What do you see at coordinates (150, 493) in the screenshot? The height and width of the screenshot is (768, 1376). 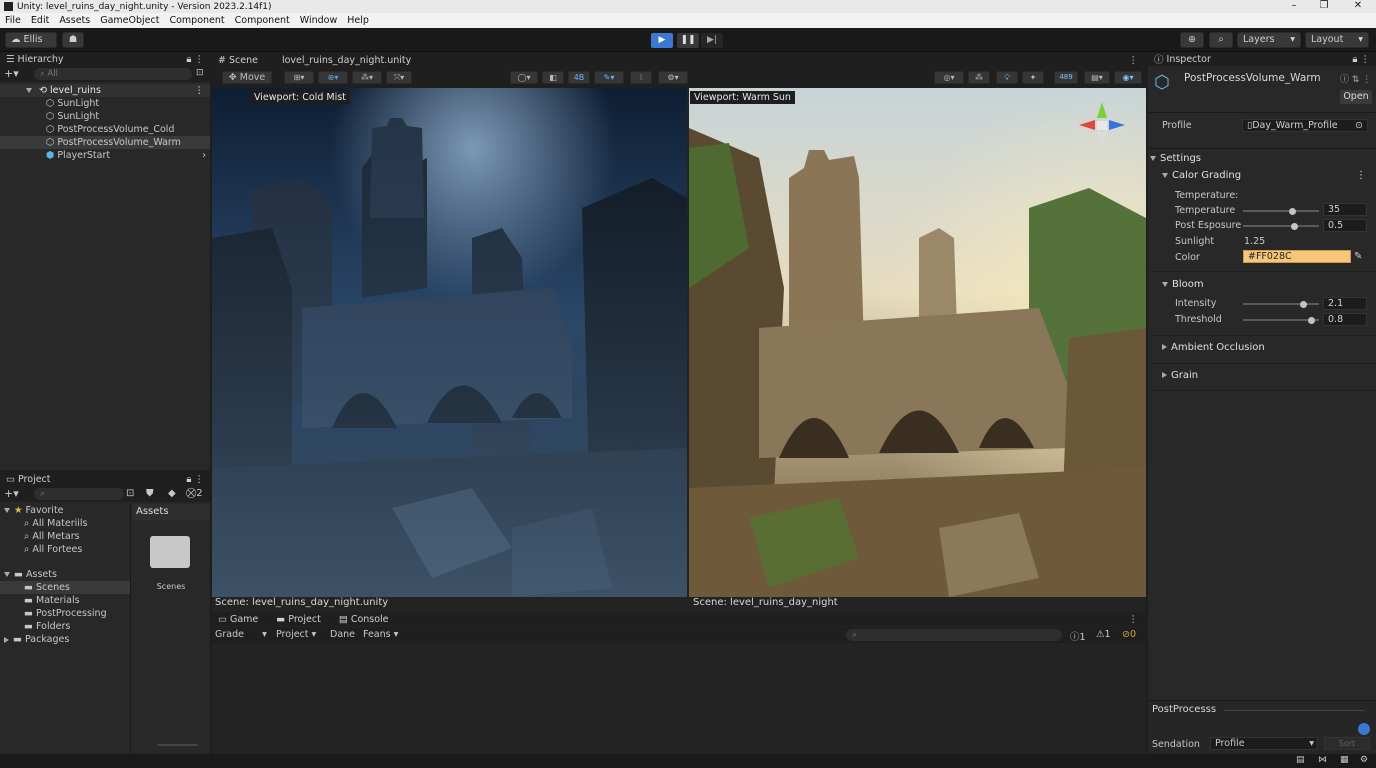 I see `search-by-label-icon: ⛊` at bounding box center [150, 493].